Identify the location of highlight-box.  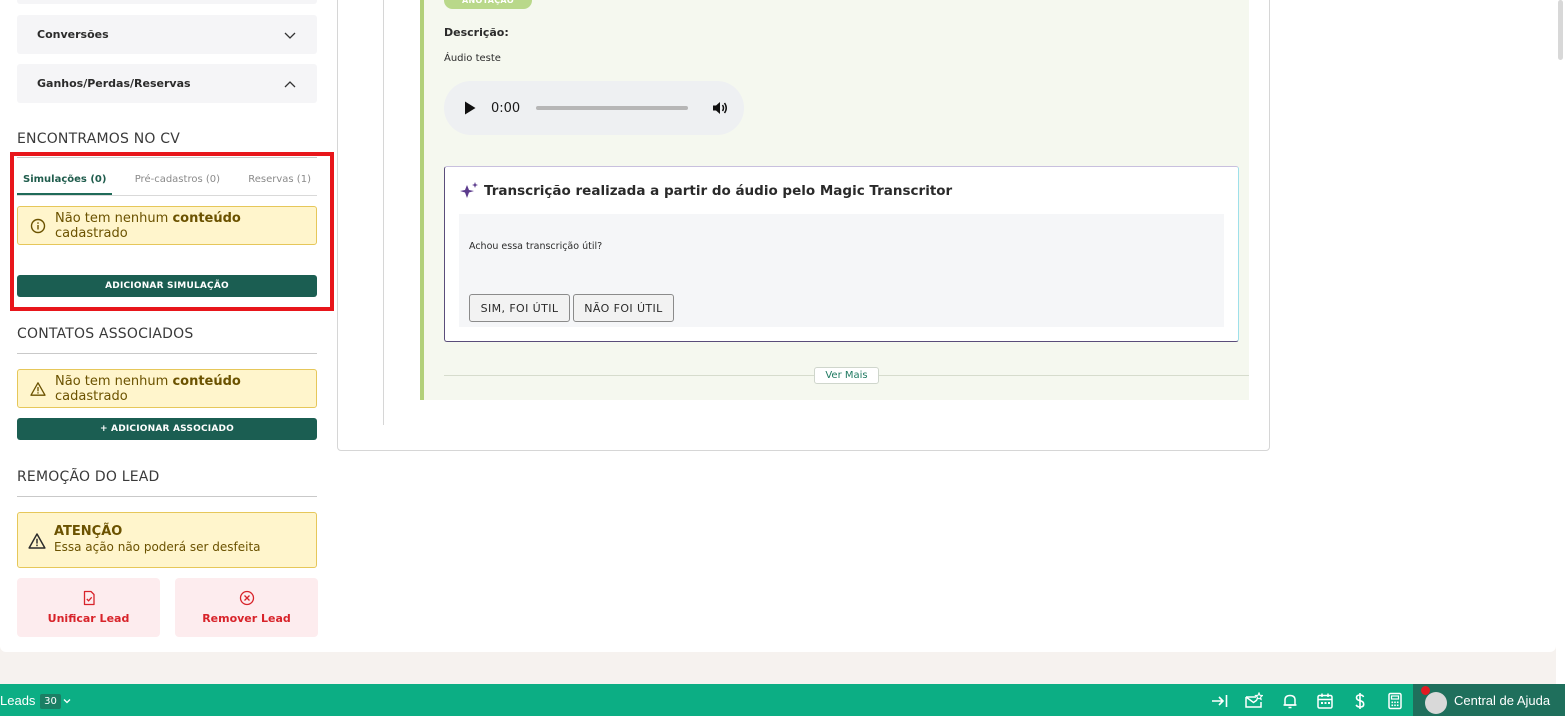
(172, 231).